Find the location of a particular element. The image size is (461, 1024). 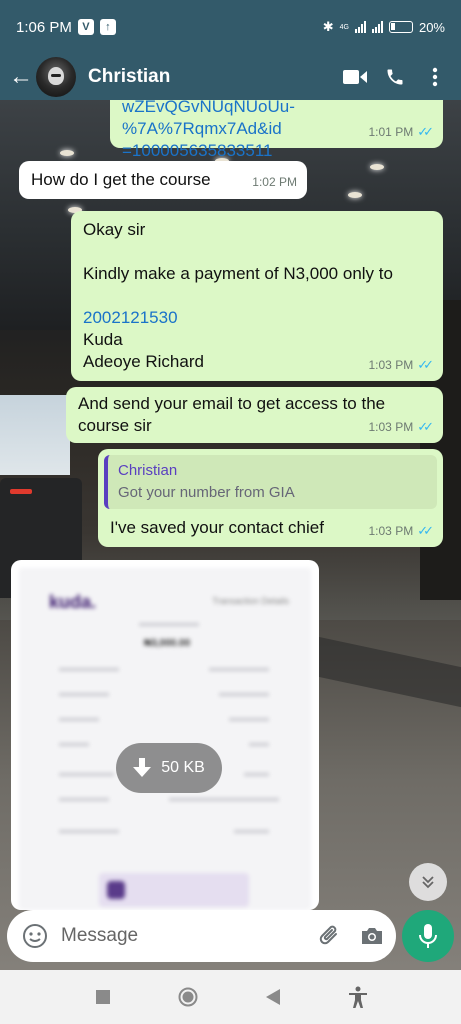

signal-icon is located at coordinates (360, 27).